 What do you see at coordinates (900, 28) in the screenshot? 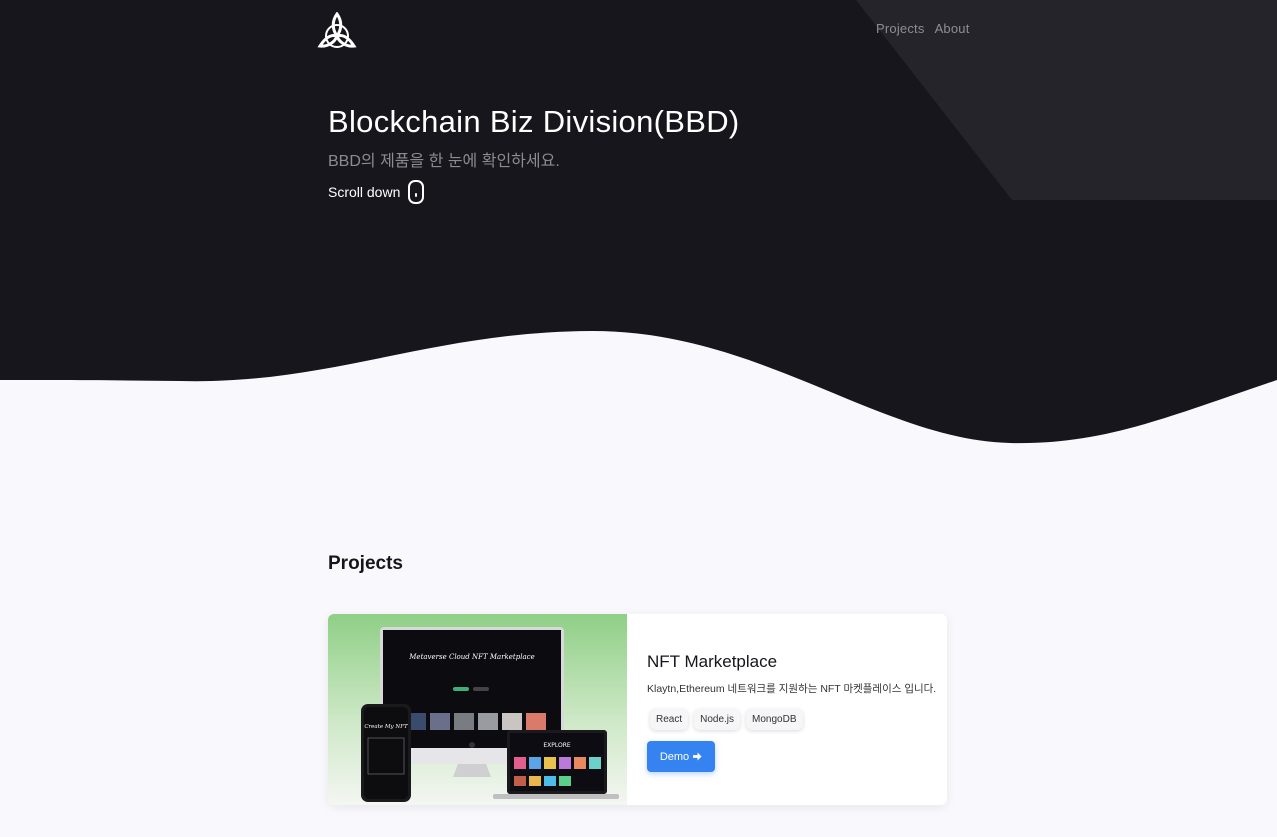
I see `nav-projects-link: Projects` at bounding box center [900, 28].